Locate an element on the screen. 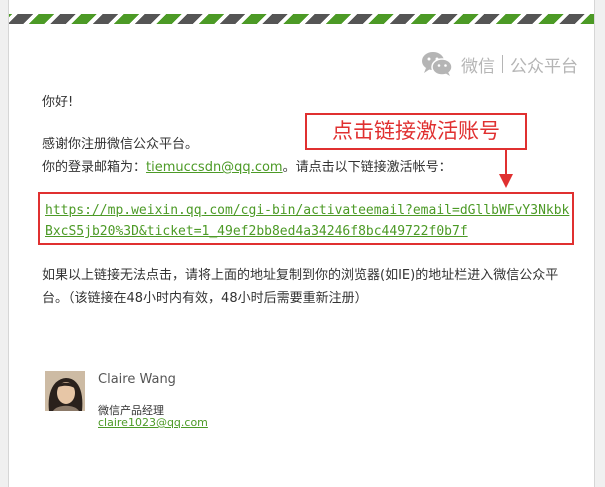 This screenshot has height=487, width=605. brand-product: 公众平台 is located at coordinates (544, 66).